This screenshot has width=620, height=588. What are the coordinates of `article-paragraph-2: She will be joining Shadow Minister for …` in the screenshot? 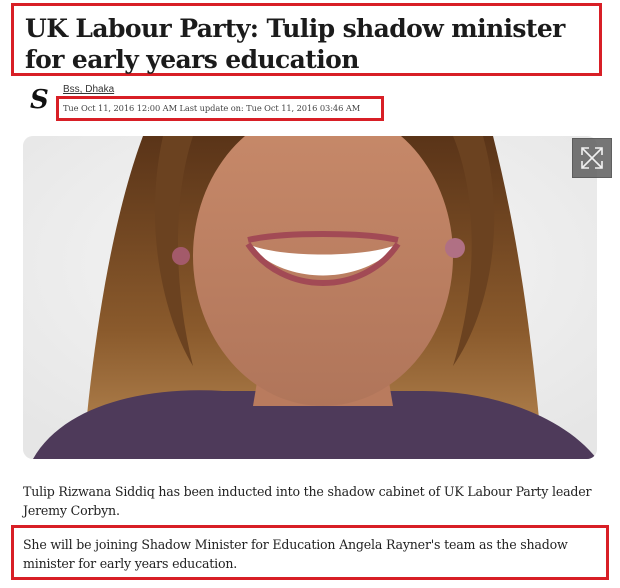 It's located at (295, 554).